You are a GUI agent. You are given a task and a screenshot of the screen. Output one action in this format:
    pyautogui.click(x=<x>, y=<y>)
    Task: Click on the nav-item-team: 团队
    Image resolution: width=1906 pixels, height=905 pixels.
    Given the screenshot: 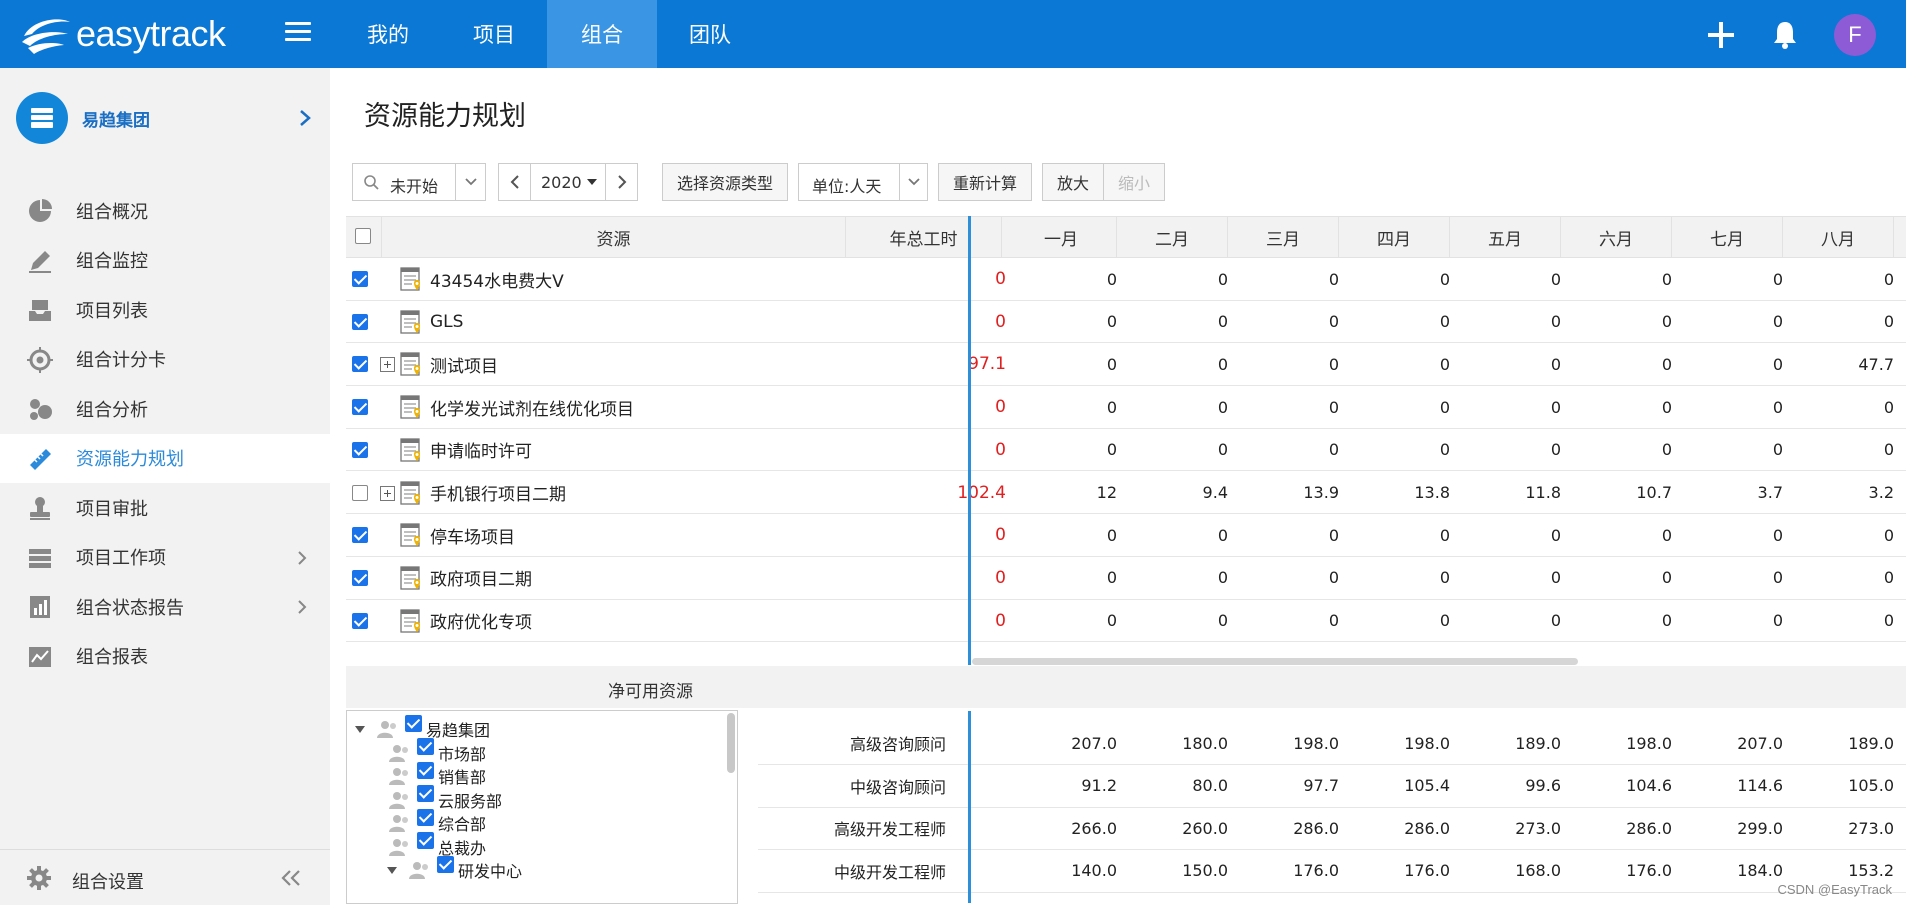 What is the action you would take?
    pyautogui.click(x=710, y=34)
    